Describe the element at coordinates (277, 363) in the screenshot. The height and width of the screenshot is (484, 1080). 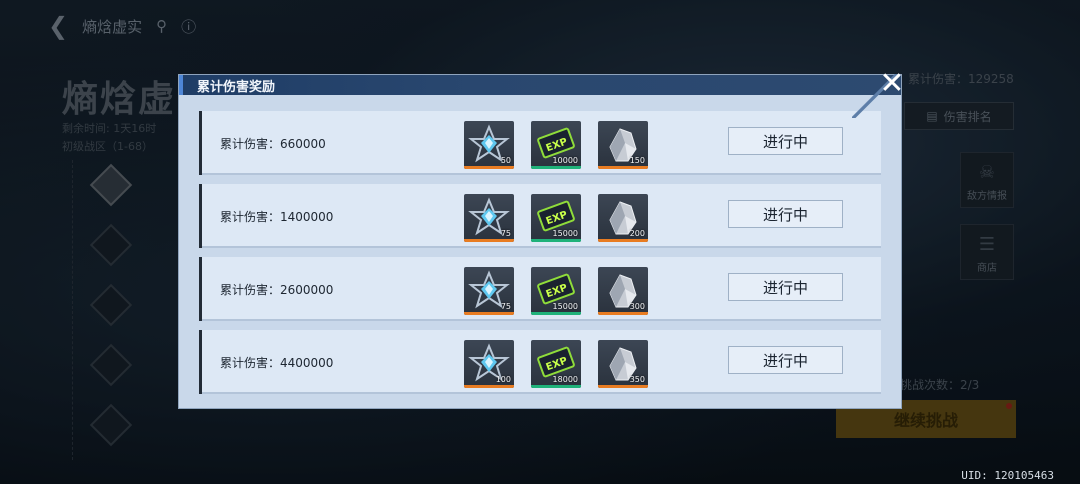
I see `damage-threshold-label: 累计伤害：4400000` at that location.